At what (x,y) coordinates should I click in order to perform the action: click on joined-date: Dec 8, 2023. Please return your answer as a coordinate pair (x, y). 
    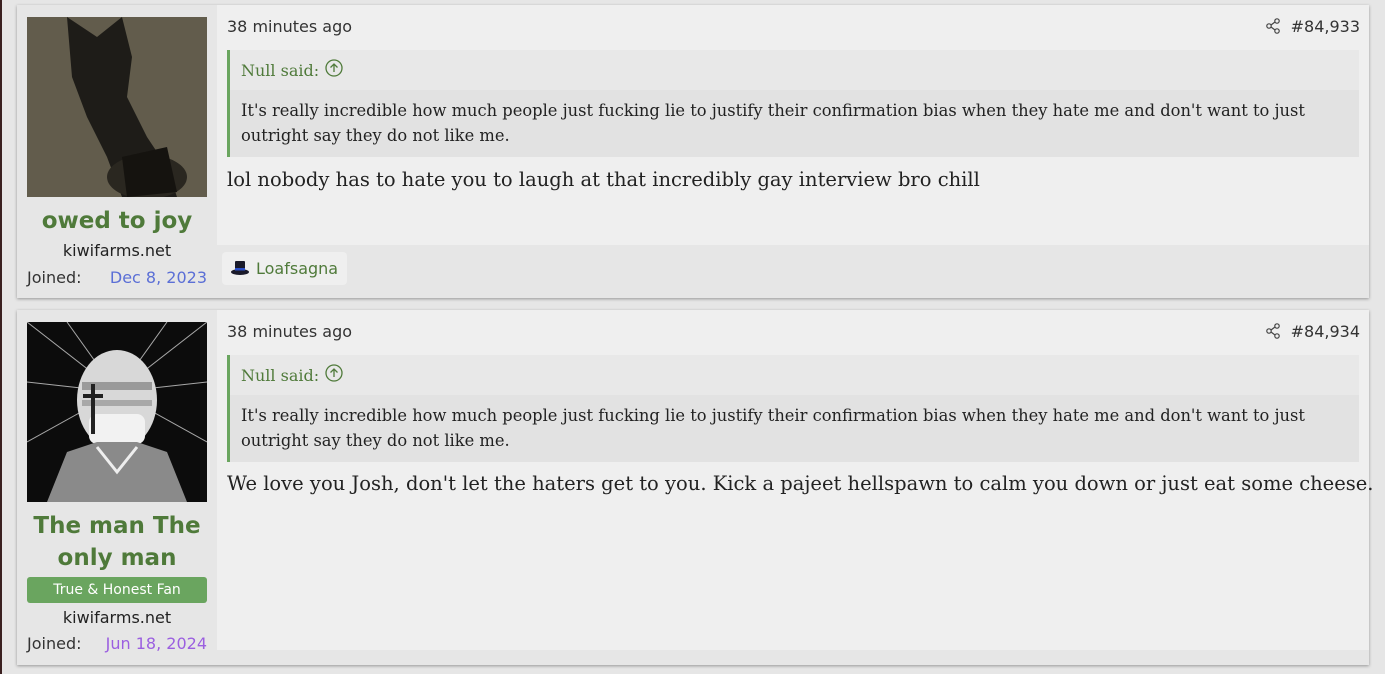
    Looking at the image, I should click on (158, 277).